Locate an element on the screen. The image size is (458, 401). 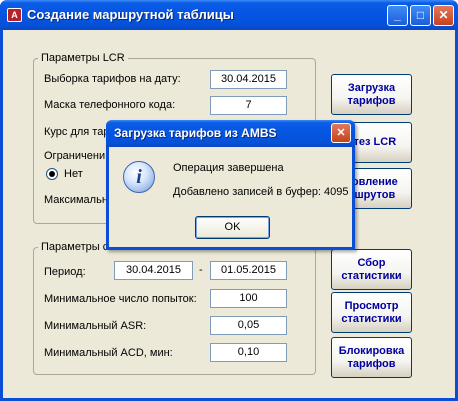
dialog-title: Загрузка тарифов из AMBS is located at coordinates (195, 133).